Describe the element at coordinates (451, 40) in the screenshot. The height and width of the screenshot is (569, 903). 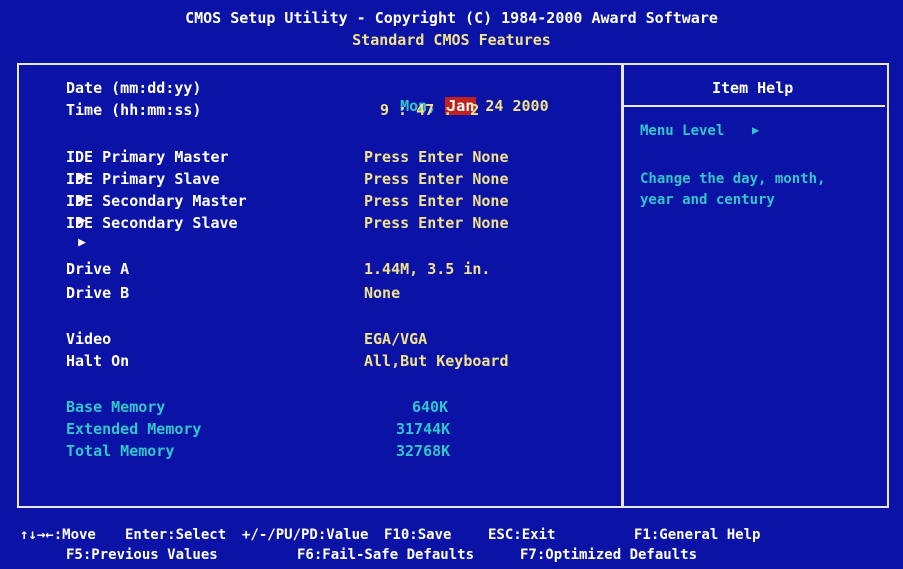
I see `header-subtitle: Standard CMOS Features` at that location.